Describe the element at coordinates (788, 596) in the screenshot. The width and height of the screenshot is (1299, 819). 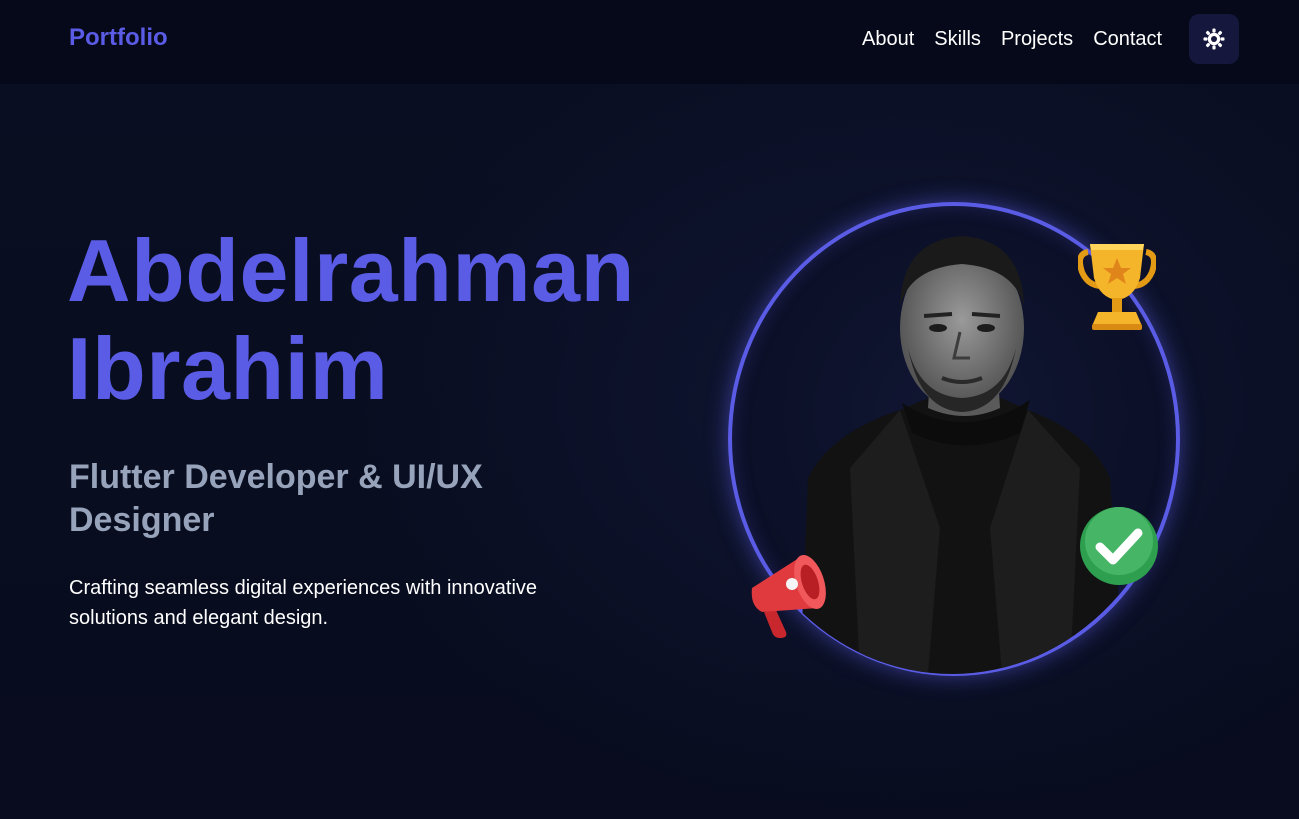
I see `megaphone-icon` at that location.